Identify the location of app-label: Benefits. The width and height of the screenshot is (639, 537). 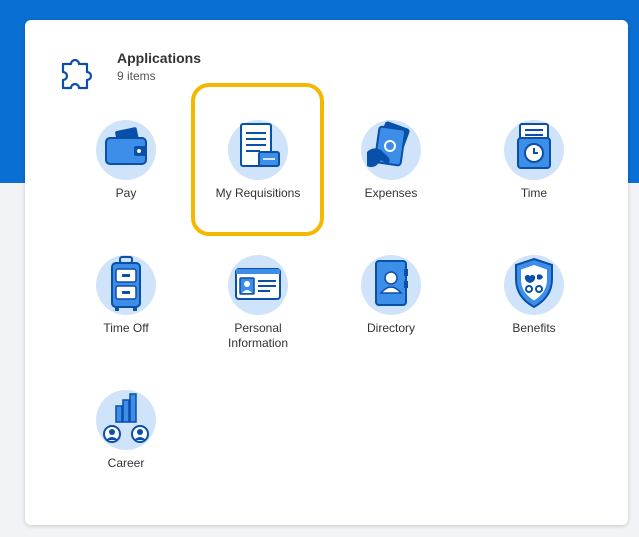
(534, 328).